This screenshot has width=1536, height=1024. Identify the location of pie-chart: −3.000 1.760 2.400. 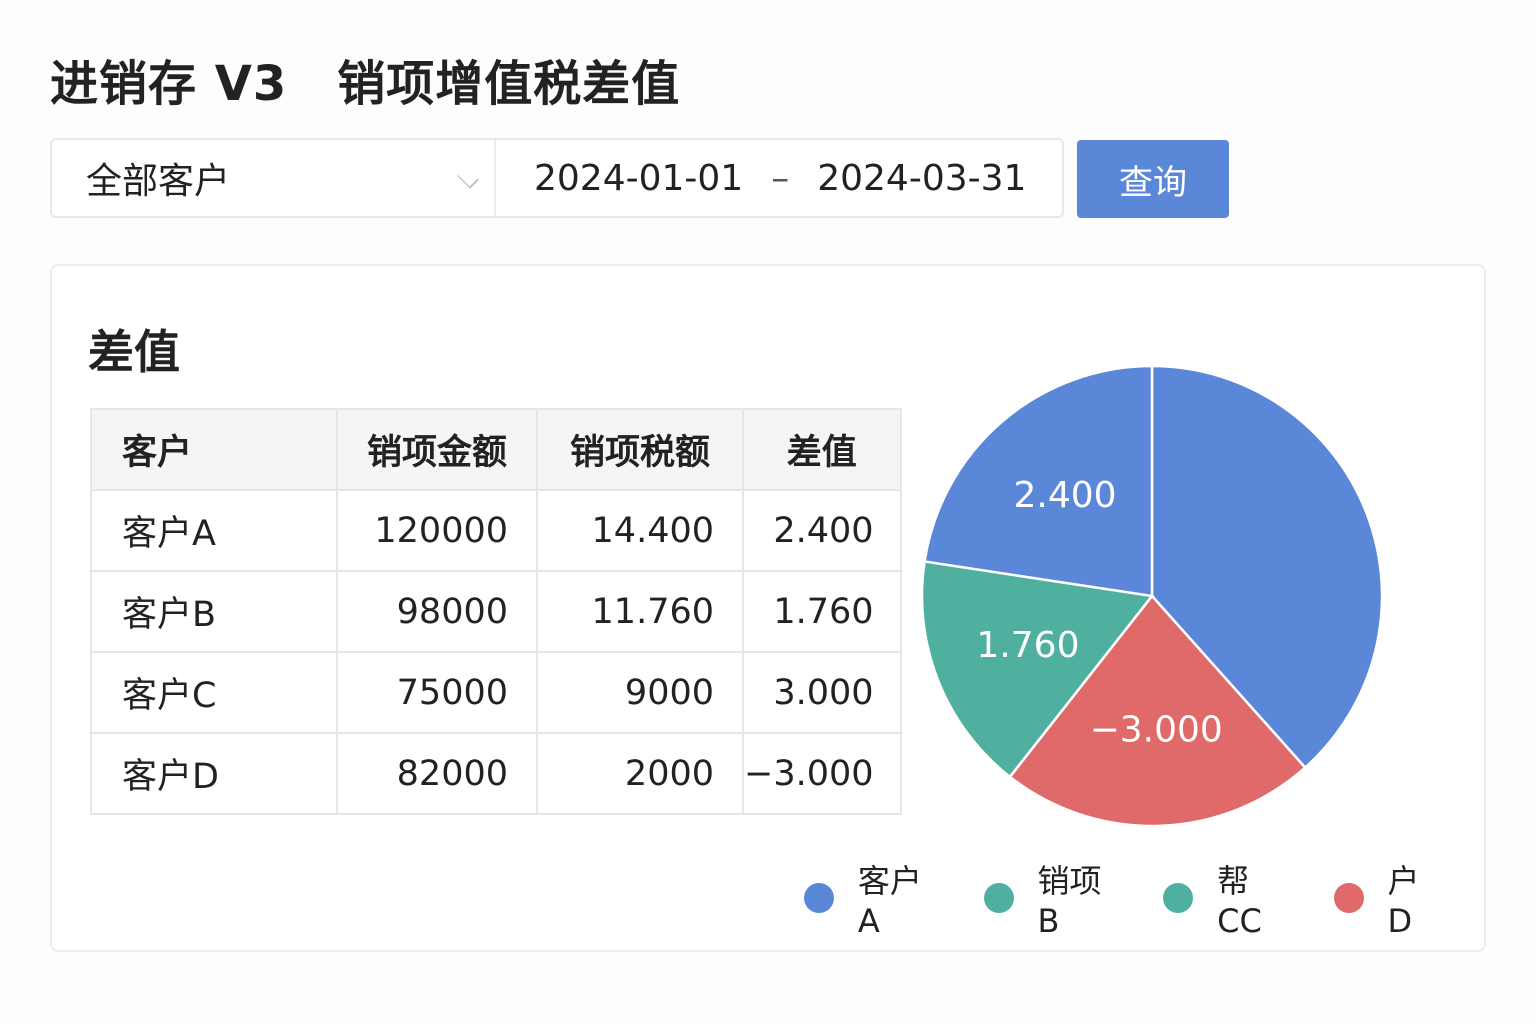
(1152, 596).